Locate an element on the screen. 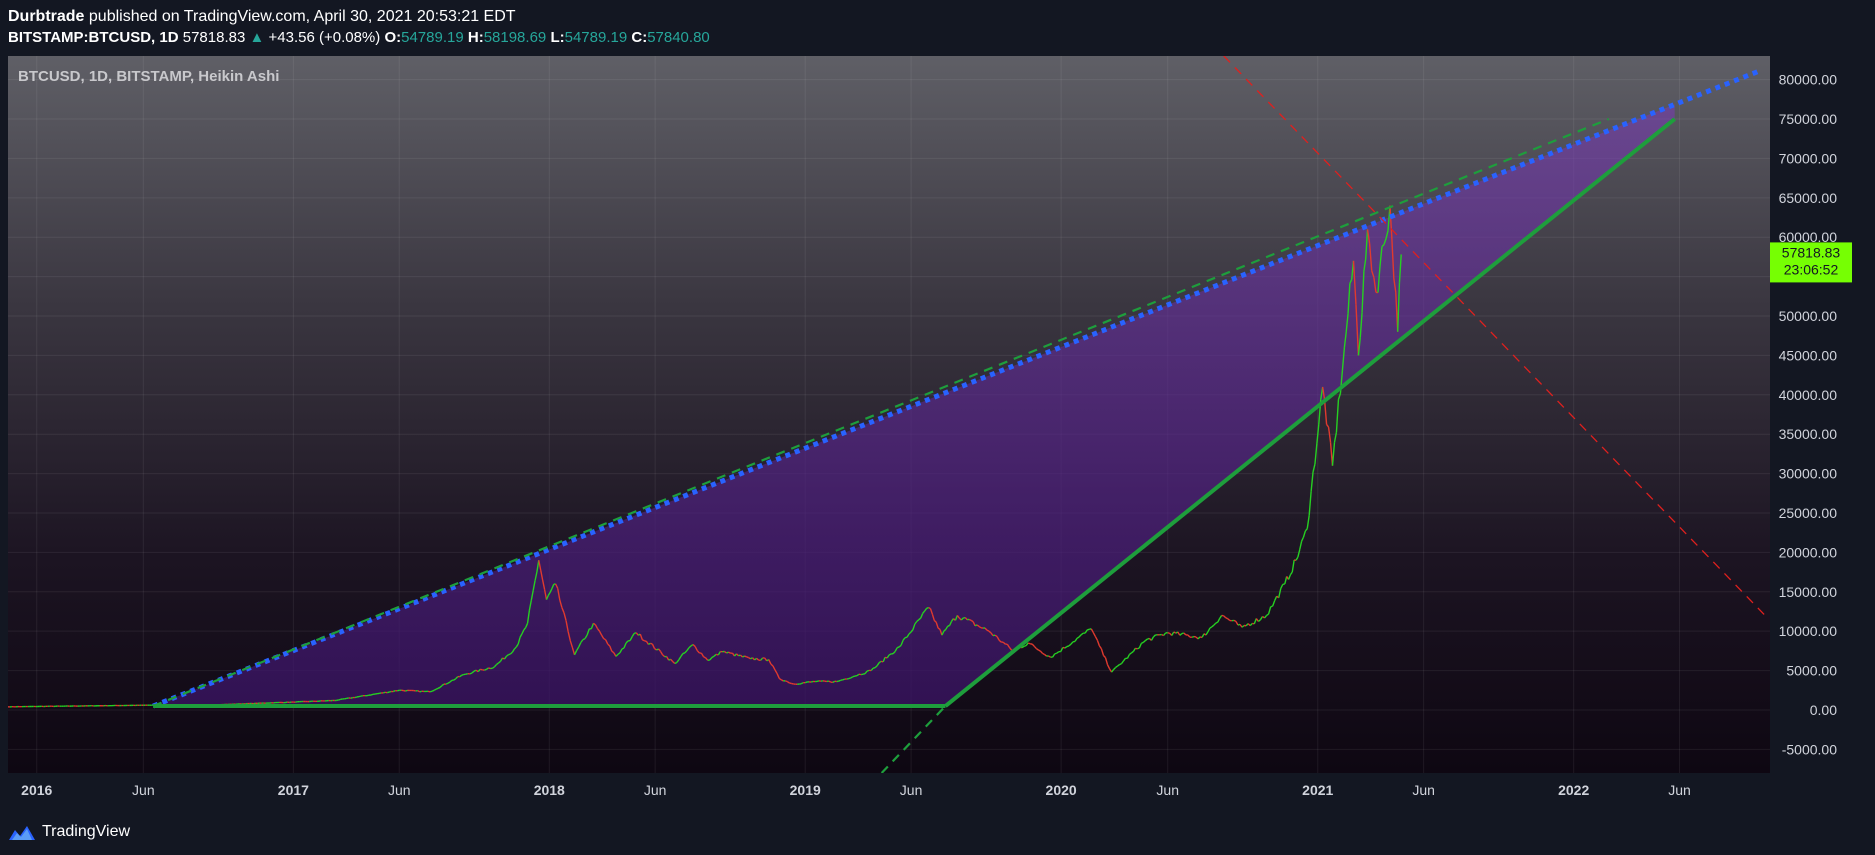 The image size is (1875, 855). time-tick-label: 2019 is located at coordinates (805, 790).